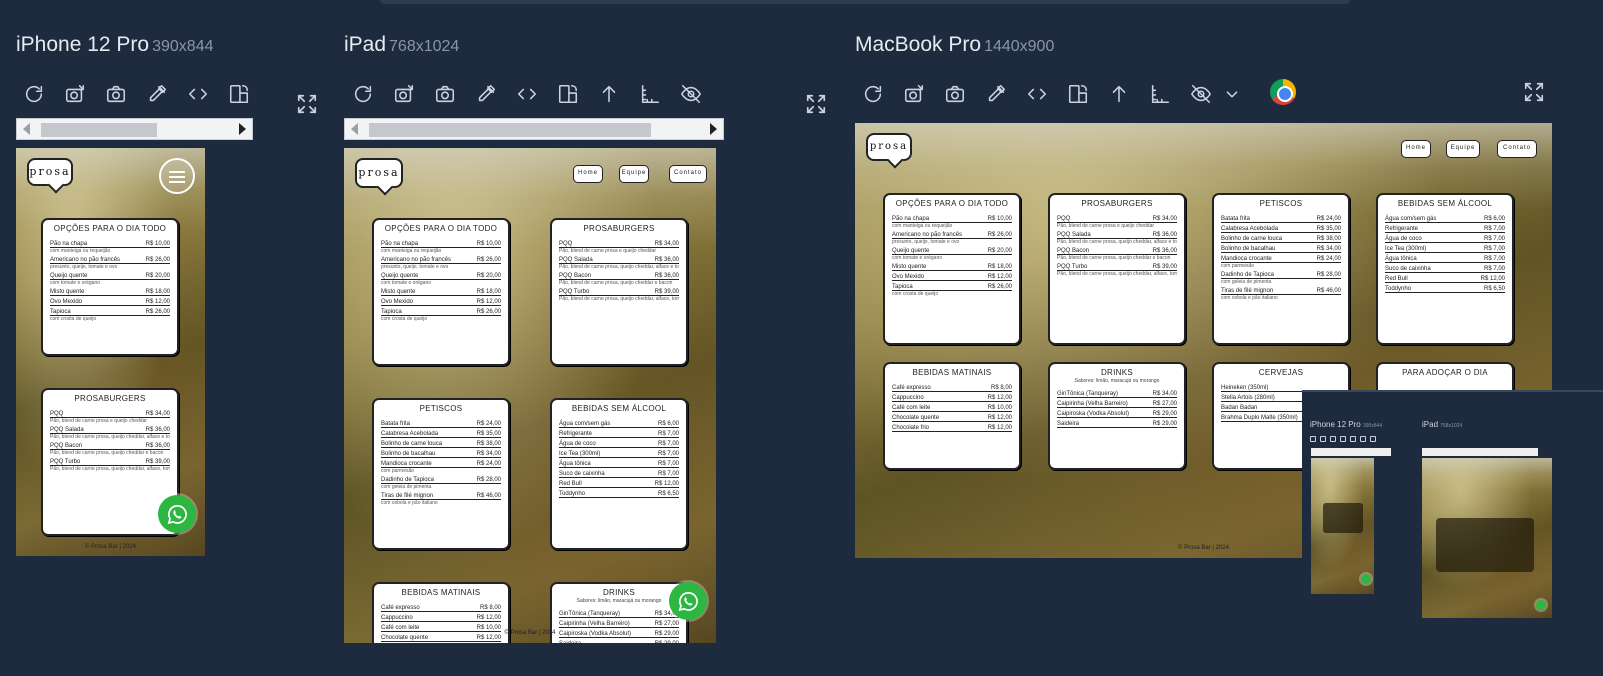 This screenshot has width=1603, height=676. I want to click on menu-item: Água com/sem gás R$ 6,00, so click(1445, 218).